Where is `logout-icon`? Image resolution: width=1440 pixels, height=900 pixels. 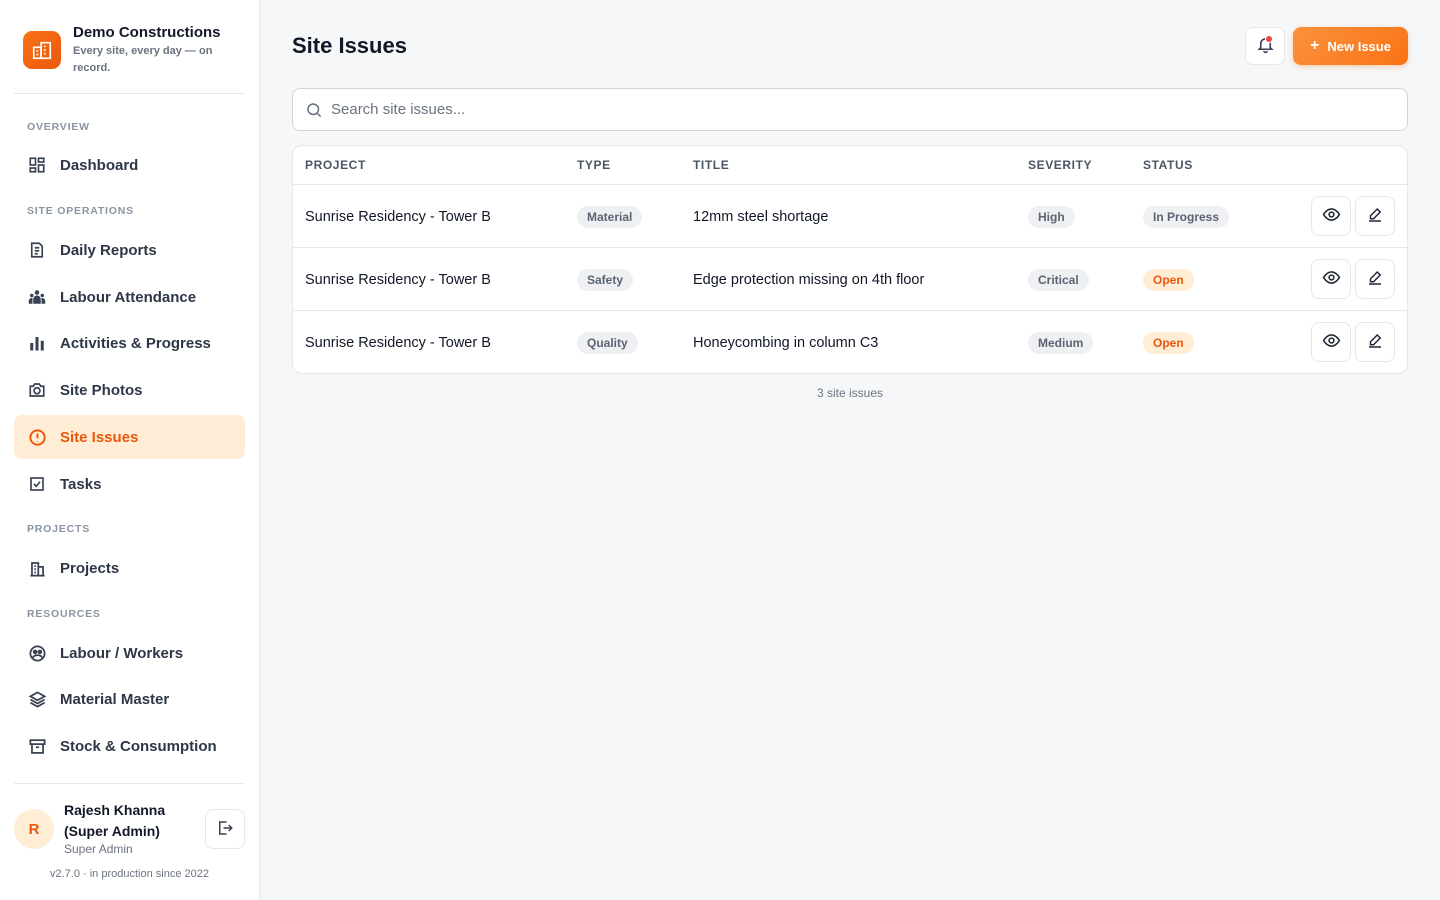 logout-icon is located at coordinates (225, 829).